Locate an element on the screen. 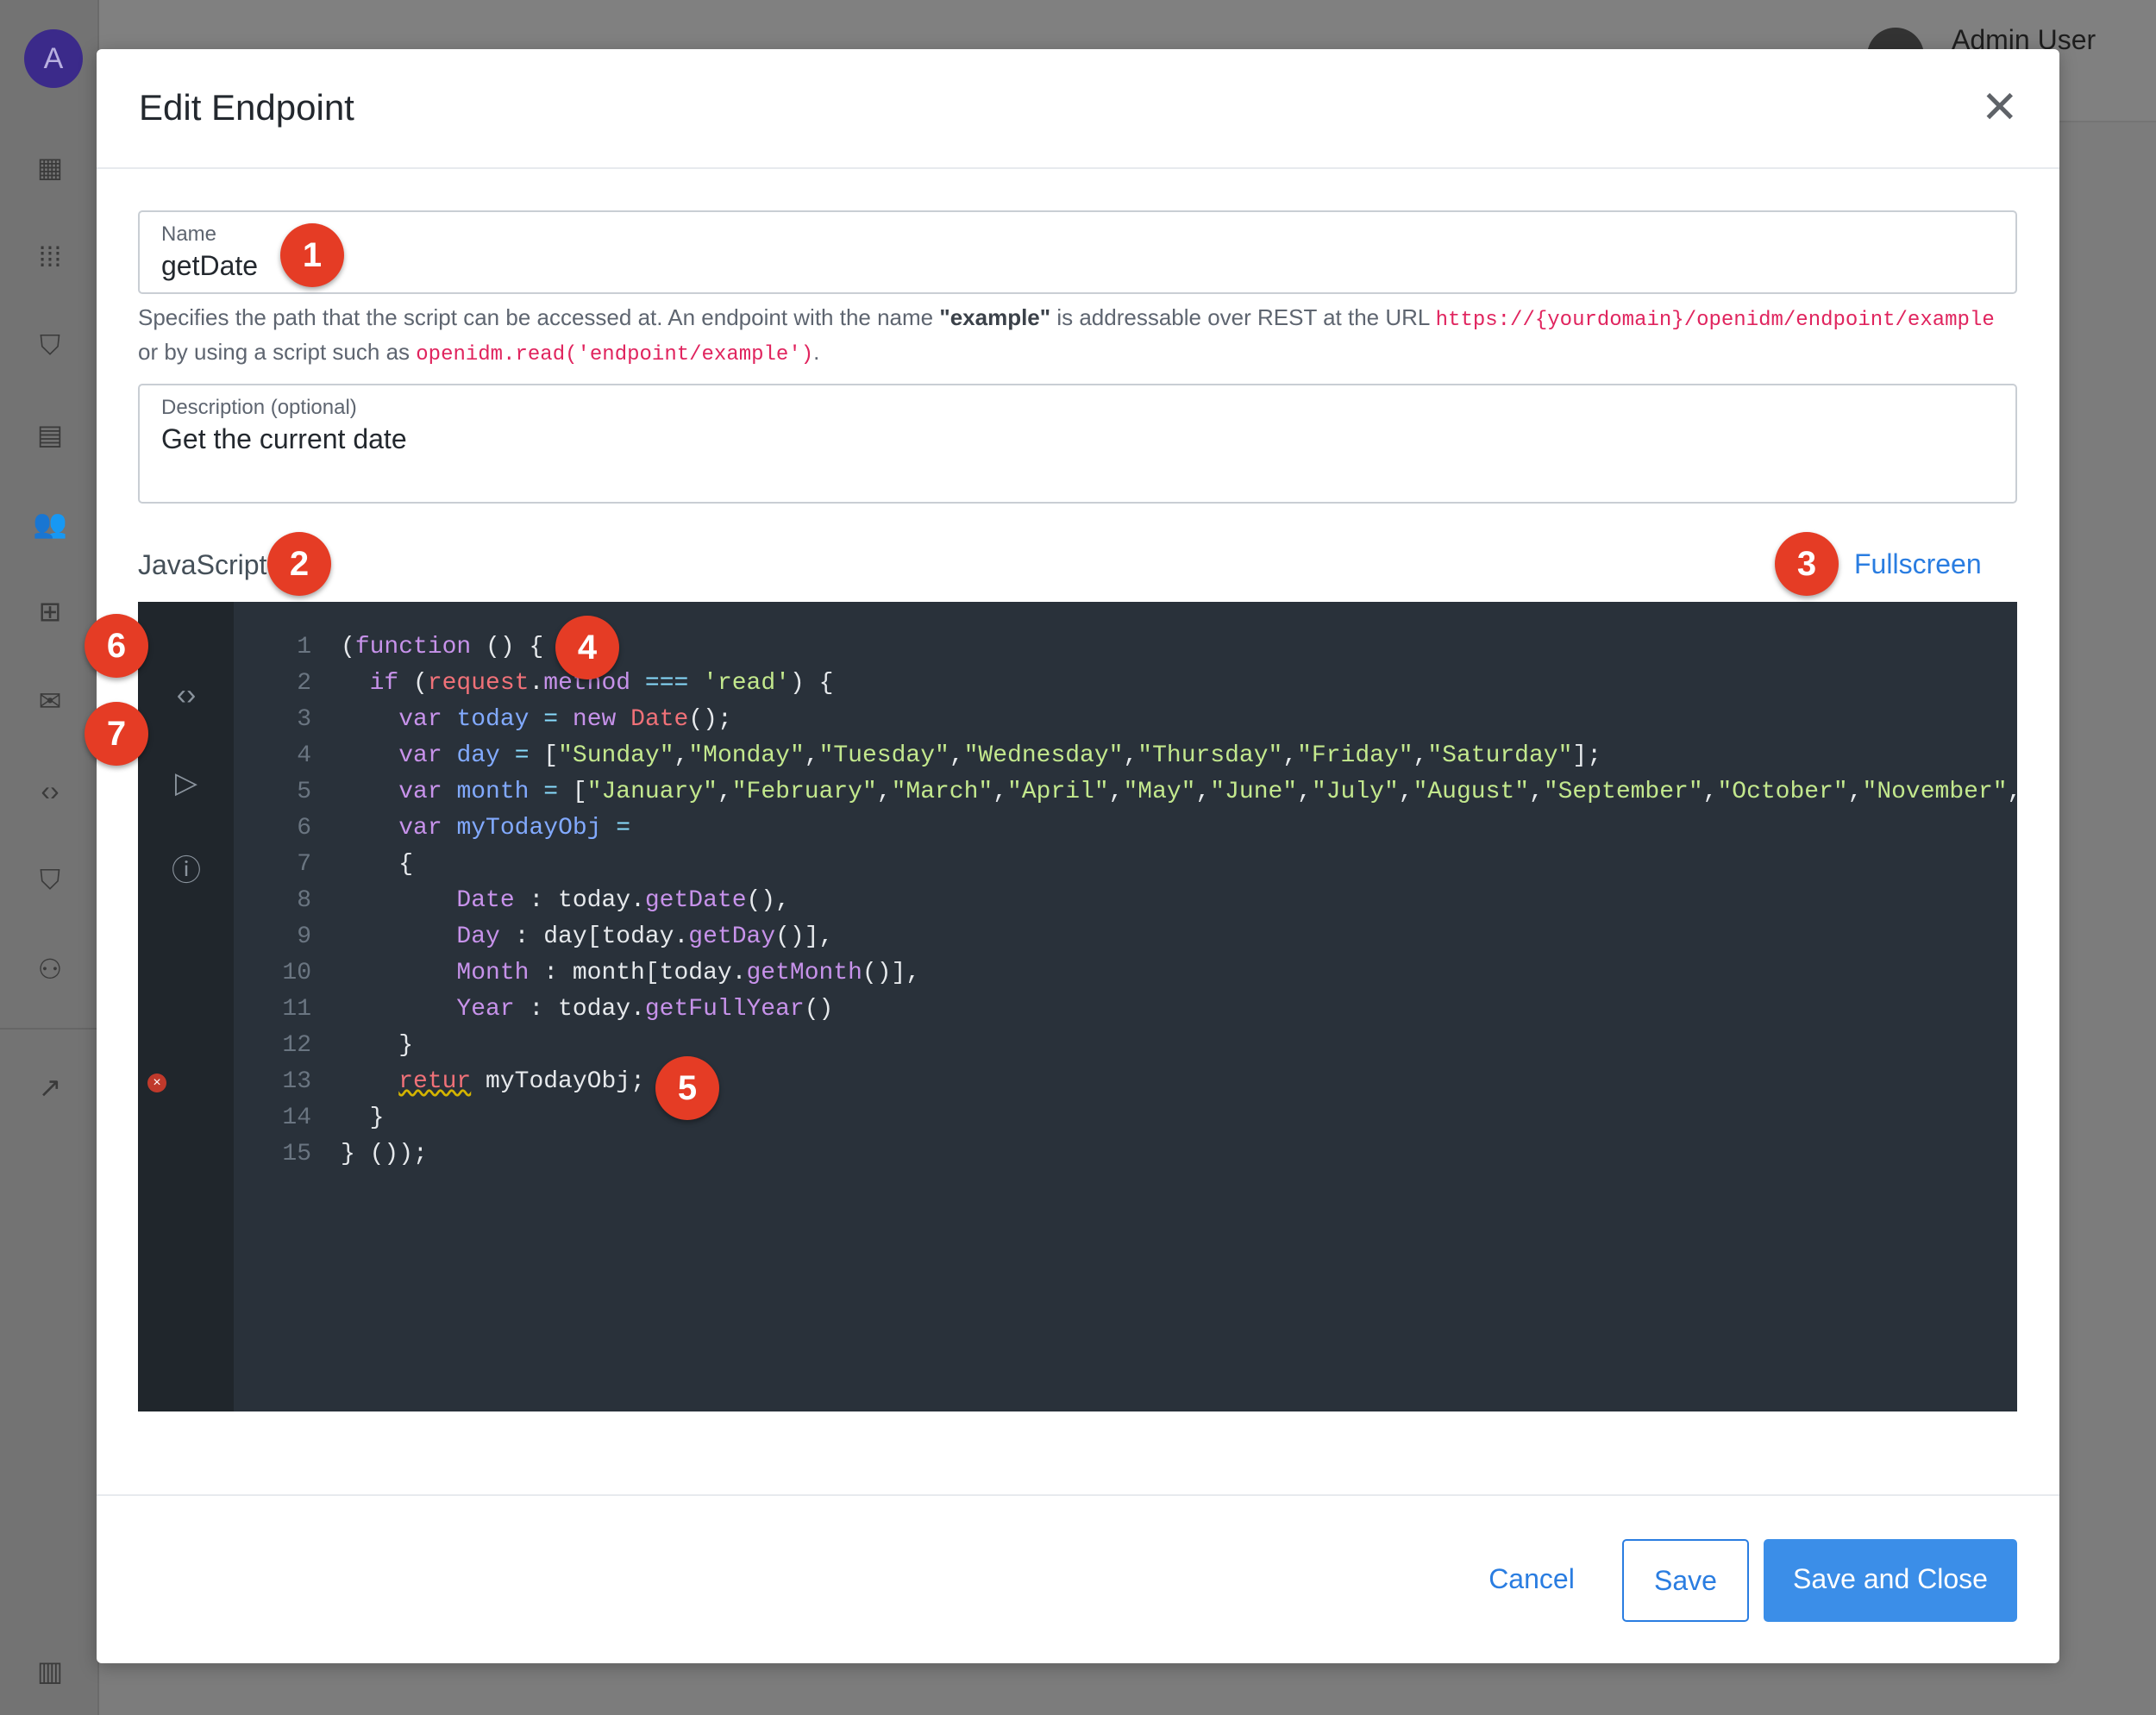 This screenshot has width=2156, height=1715. code-line: retur myTodayObj; is located at coordinates (493, 1081).